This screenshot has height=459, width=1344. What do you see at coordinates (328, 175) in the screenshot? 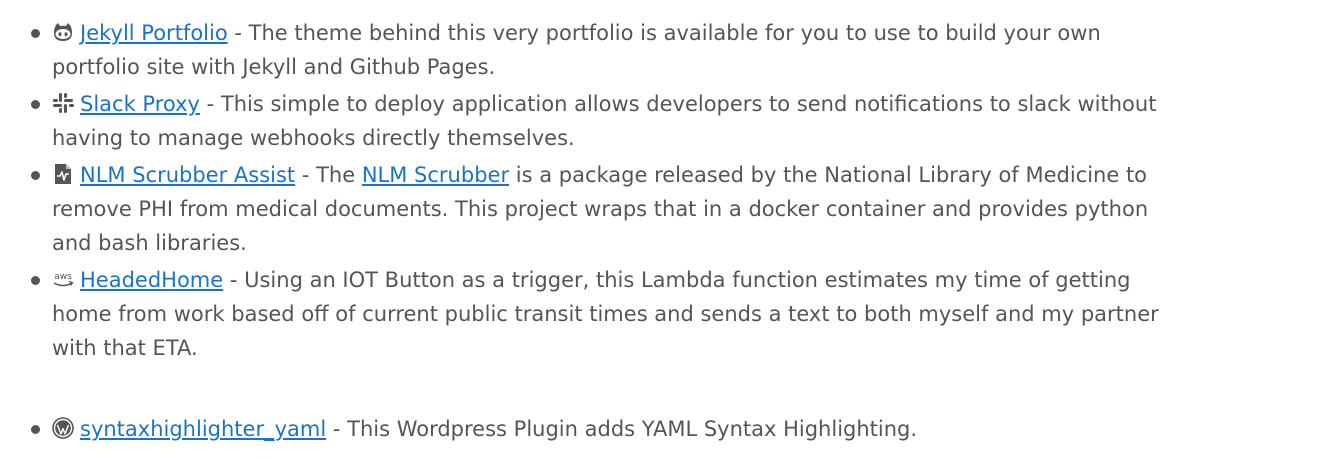
I see `project-description: - The` at bounding box center [328, 175].